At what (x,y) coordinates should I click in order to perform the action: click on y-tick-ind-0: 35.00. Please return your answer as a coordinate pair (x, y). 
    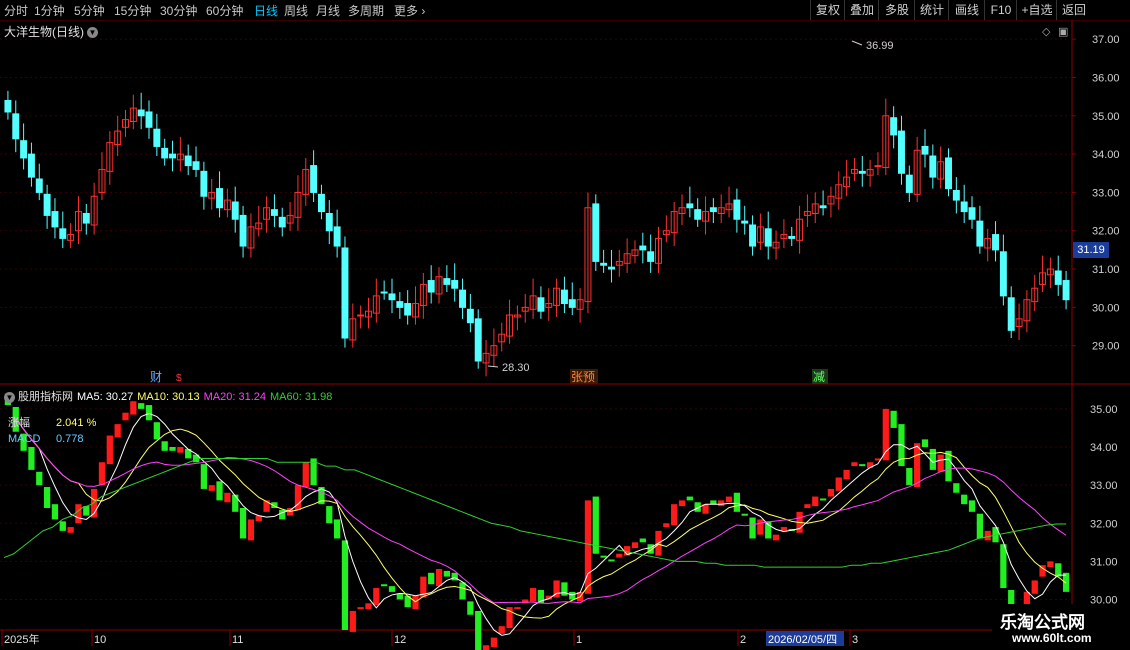
    Looking at the image, I should click on (1104, 410).